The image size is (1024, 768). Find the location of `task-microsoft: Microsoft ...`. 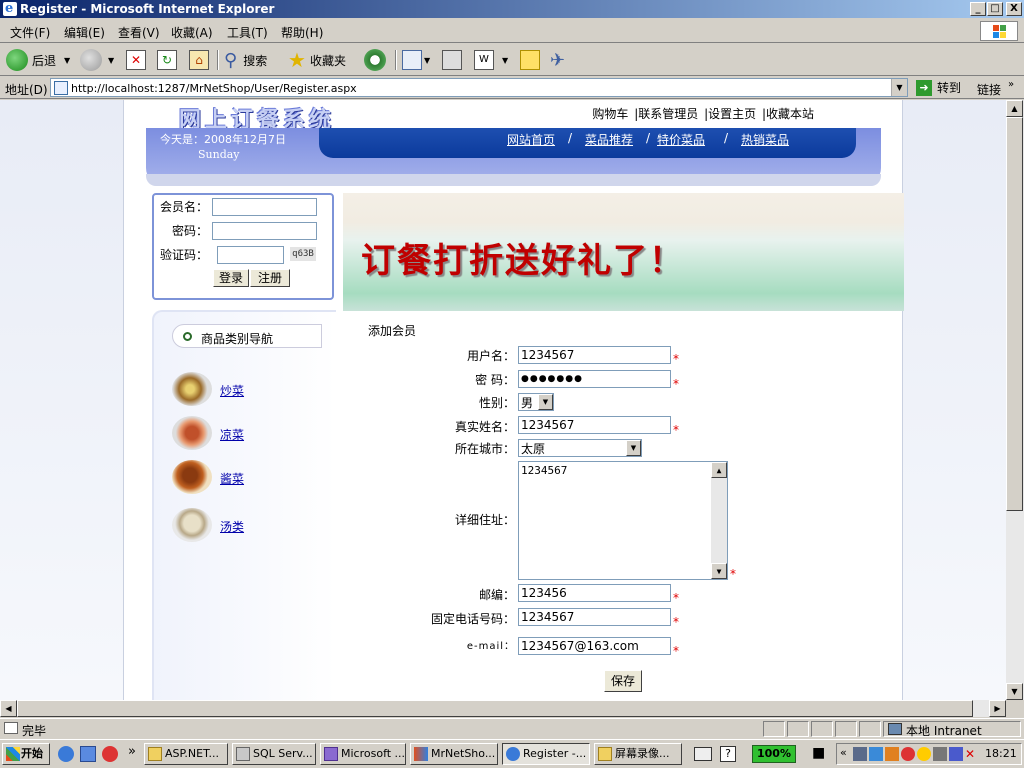

task-microsoft: Microsoft ... is located at coordinates (363, 754).